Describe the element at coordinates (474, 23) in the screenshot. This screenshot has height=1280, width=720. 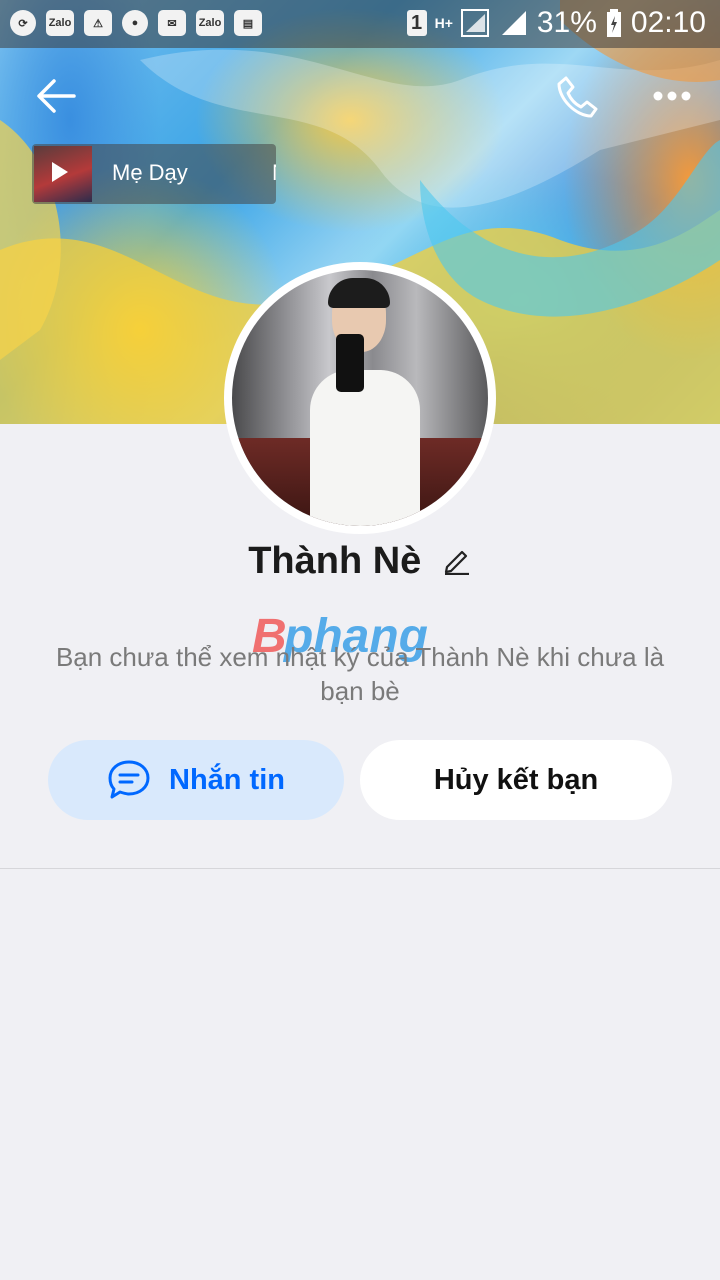
I see `signal-icon` at that location.